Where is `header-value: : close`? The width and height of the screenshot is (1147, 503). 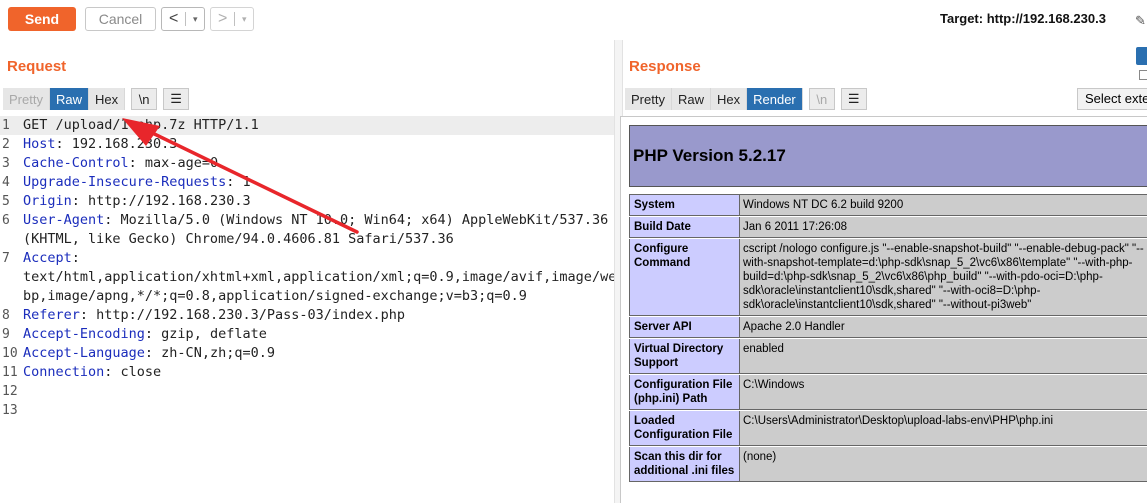
header-value: : close is located at coordinates (133, 372).